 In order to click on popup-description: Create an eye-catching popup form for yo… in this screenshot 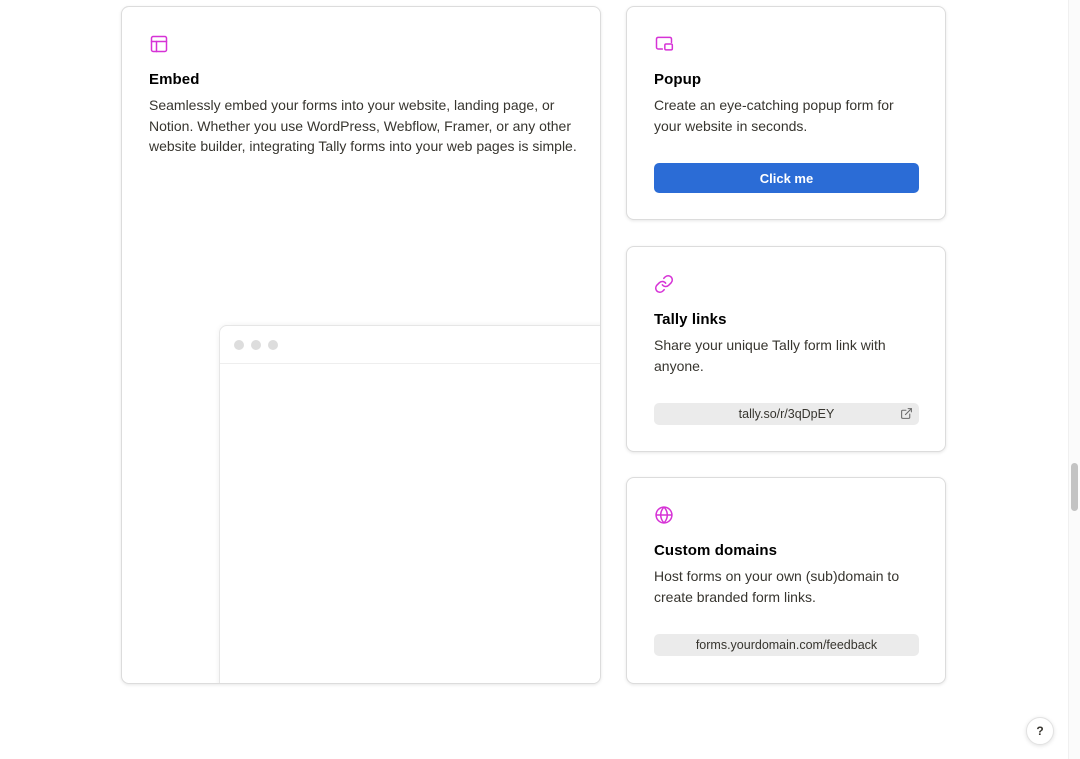, I will do `click(774, 115)`.